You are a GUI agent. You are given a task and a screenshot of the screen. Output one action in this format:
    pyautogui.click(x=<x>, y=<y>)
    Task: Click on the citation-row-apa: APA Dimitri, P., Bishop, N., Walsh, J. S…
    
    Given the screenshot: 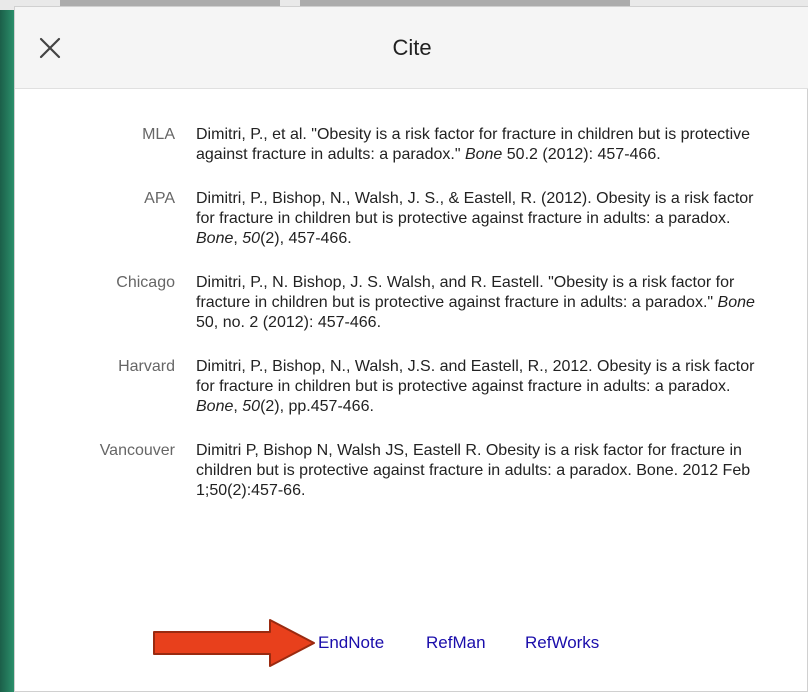 What is the action you would take?
    pyautogui.click(x=411, y=219)
    